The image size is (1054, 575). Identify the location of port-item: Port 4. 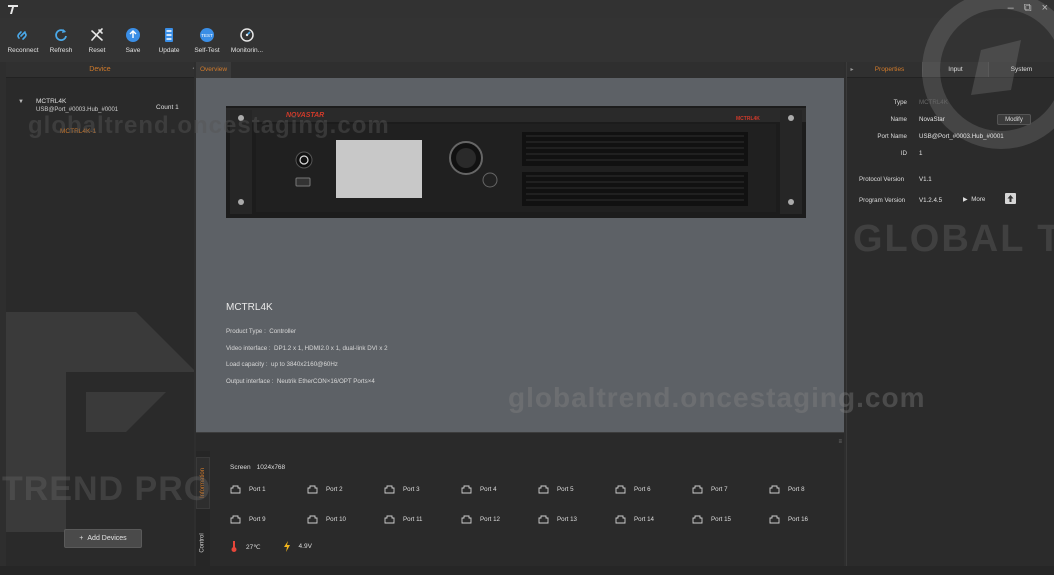
(479, 489).